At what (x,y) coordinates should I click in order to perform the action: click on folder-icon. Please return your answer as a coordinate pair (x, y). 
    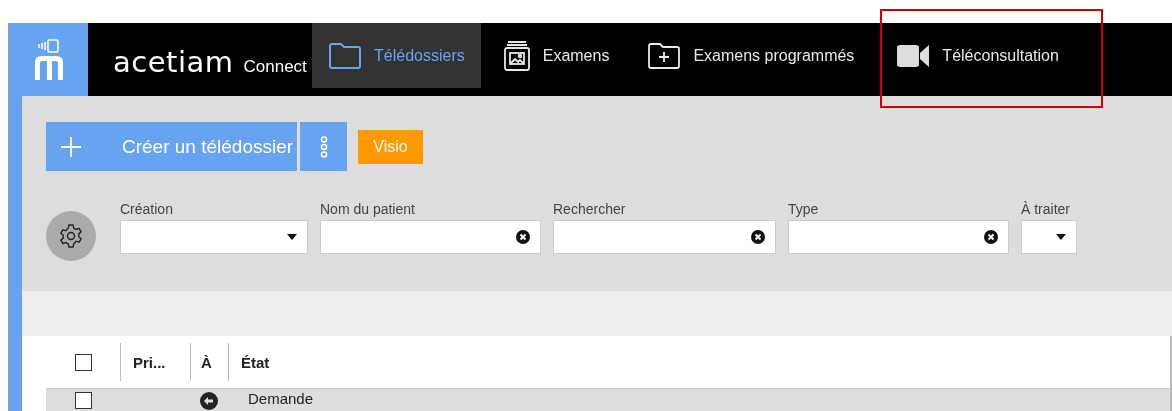
    Looking at the image, I should click on (345, 55).